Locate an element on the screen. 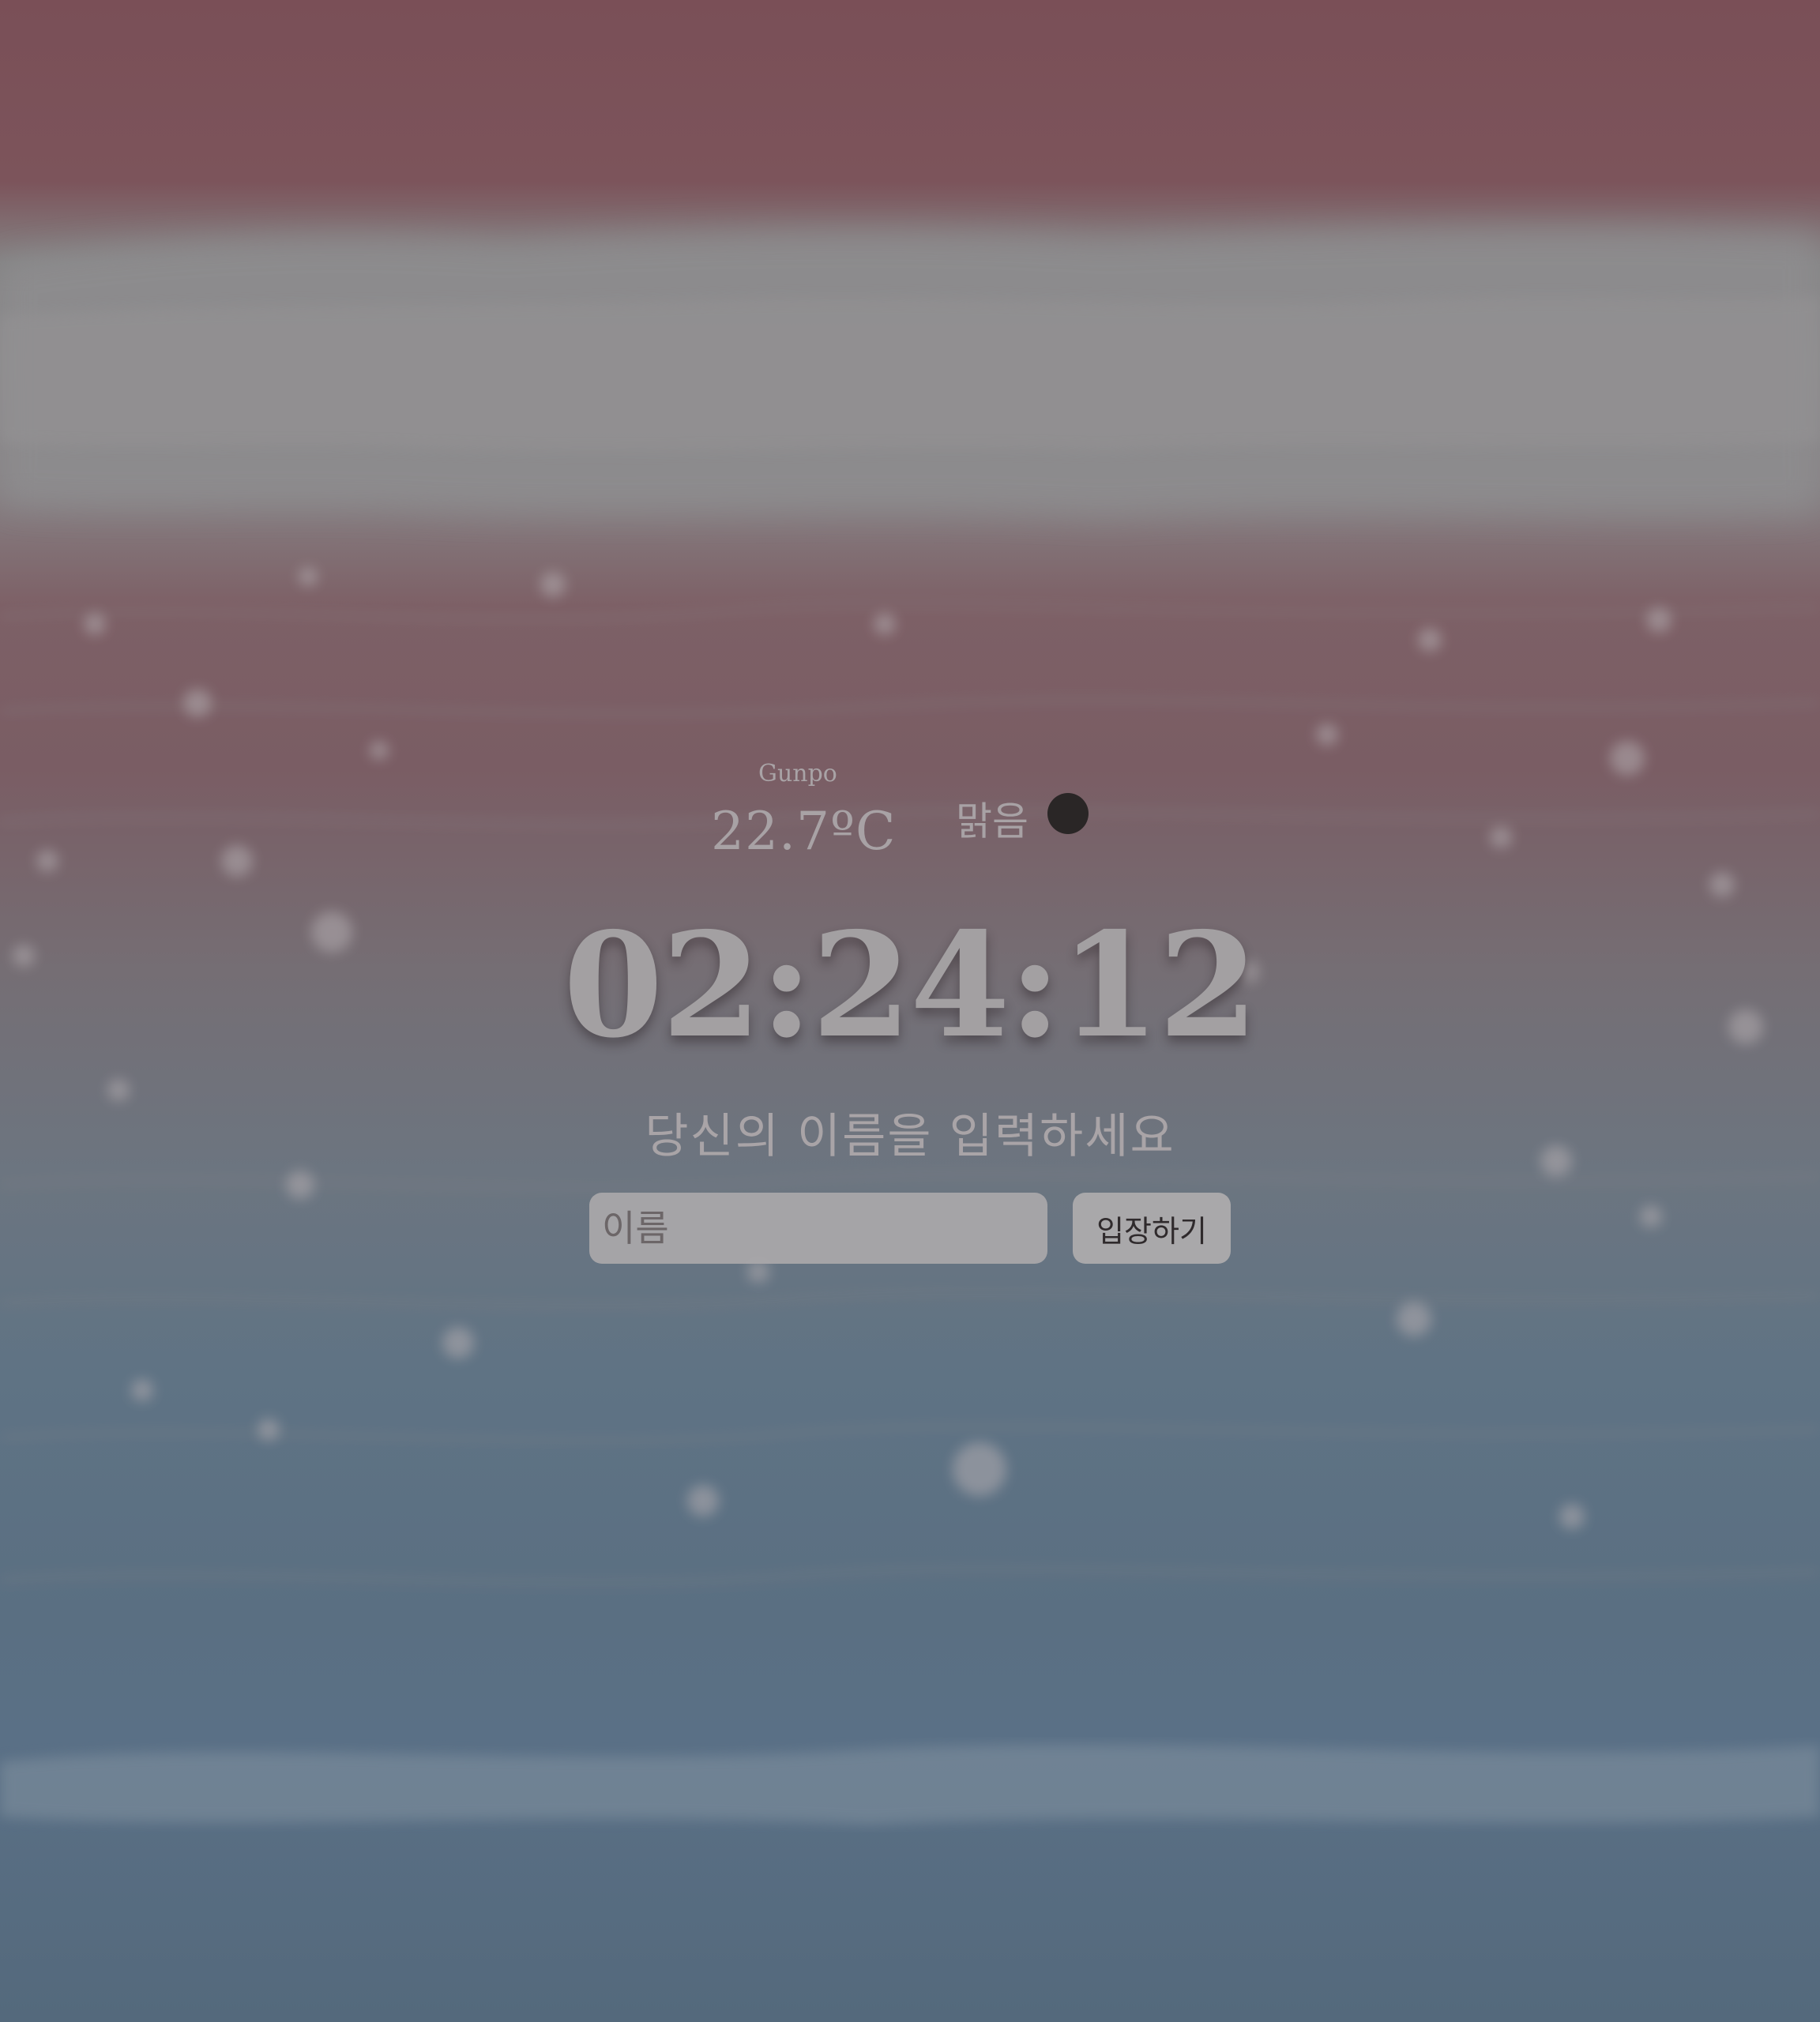 Image resolution: width=1820 pixels, height=2022 pixels. login-form: 입장하기 is located at coordinates (910, 1229).